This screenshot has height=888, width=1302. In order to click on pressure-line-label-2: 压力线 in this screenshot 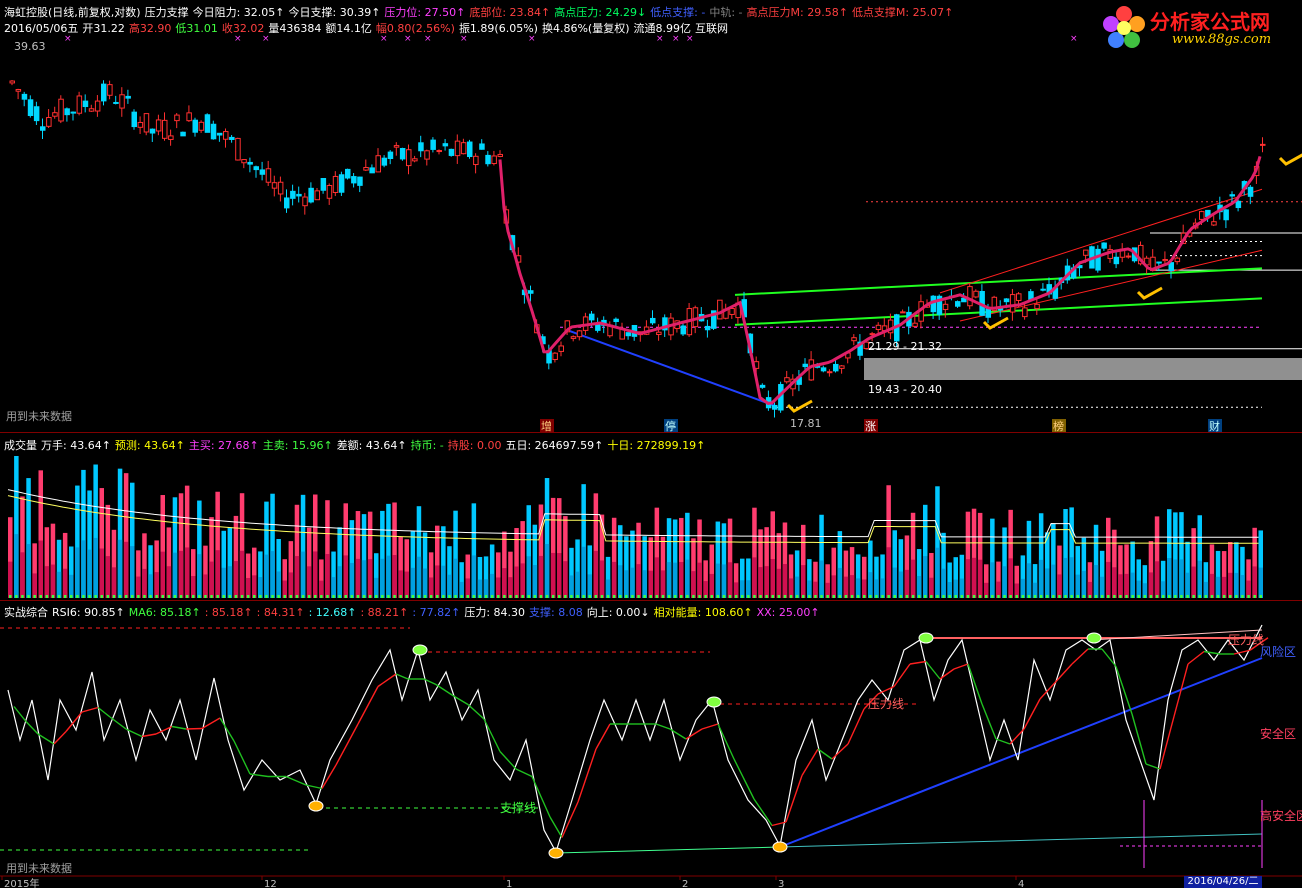, I will do `click(1246, 640)`.